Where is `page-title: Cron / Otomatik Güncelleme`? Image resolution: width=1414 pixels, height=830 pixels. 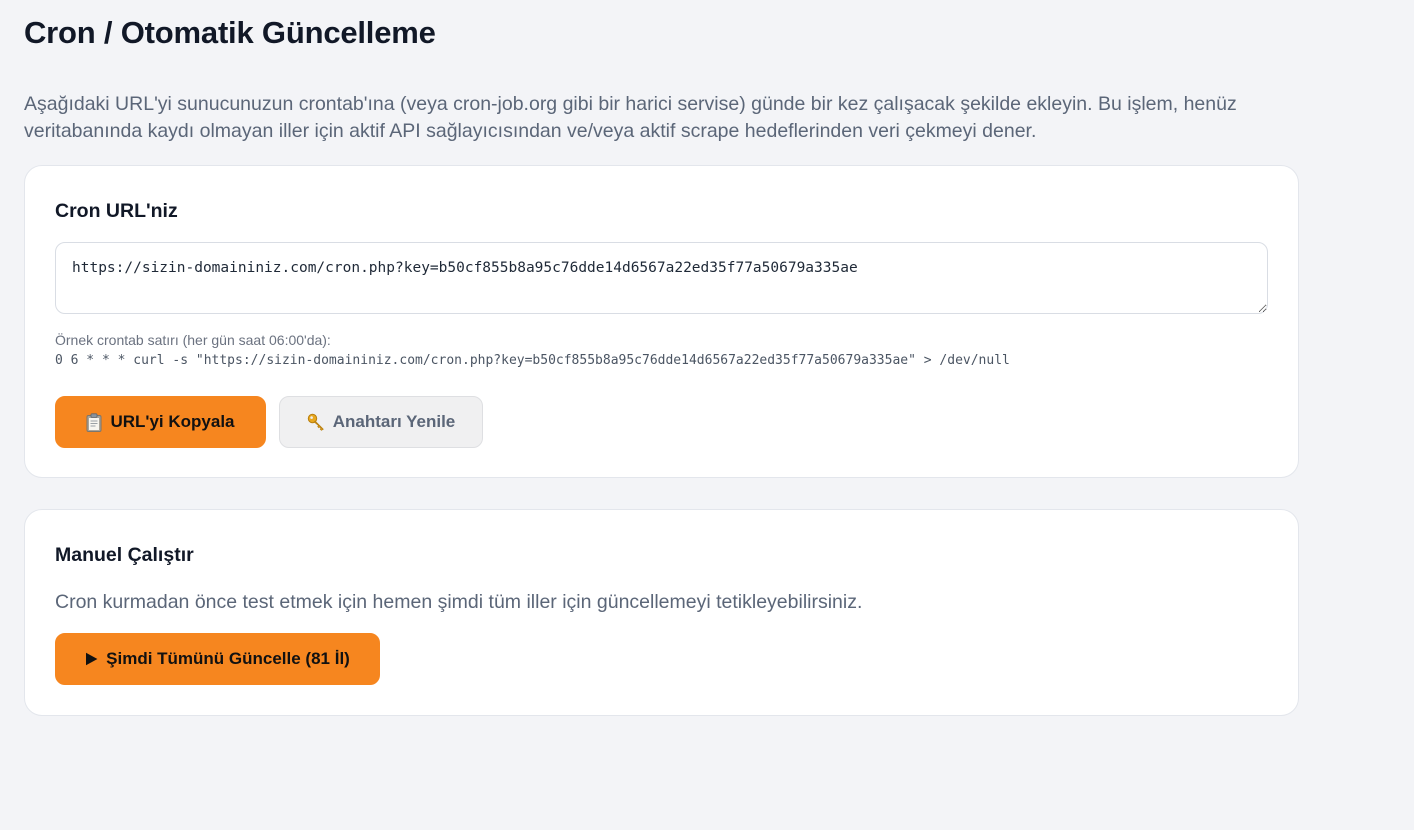
page-title: Cron / Otomatik Güncelleme is located at coordinates (230, 32).